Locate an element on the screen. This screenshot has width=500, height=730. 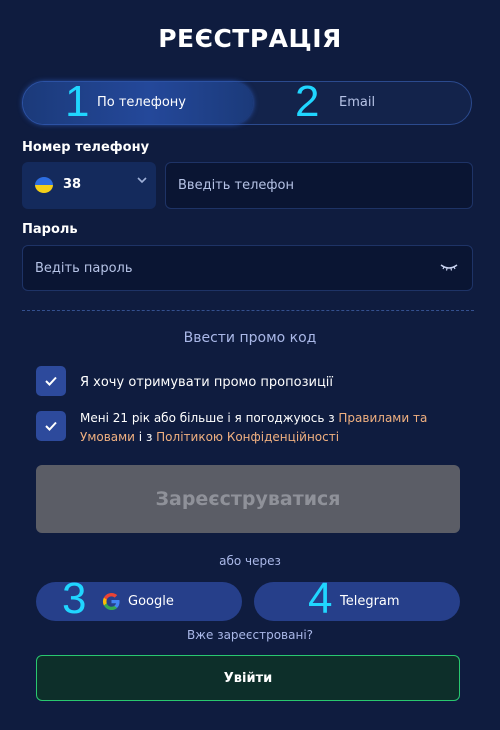
google-number: 3 is located at coordinates (74, 598).